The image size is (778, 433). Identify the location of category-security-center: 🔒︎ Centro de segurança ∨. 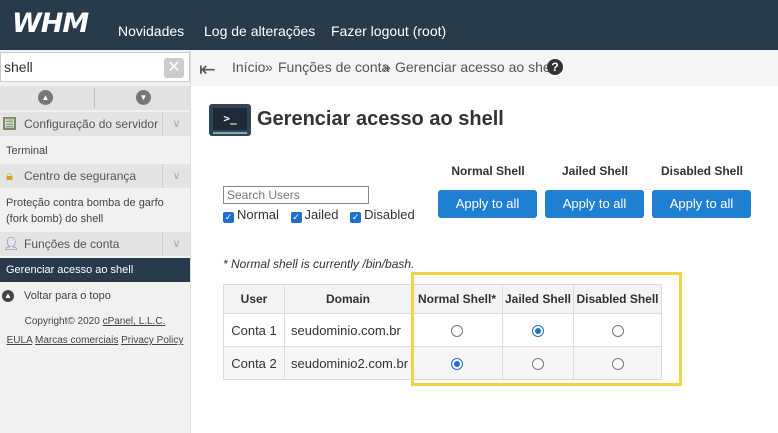
(95, 176).